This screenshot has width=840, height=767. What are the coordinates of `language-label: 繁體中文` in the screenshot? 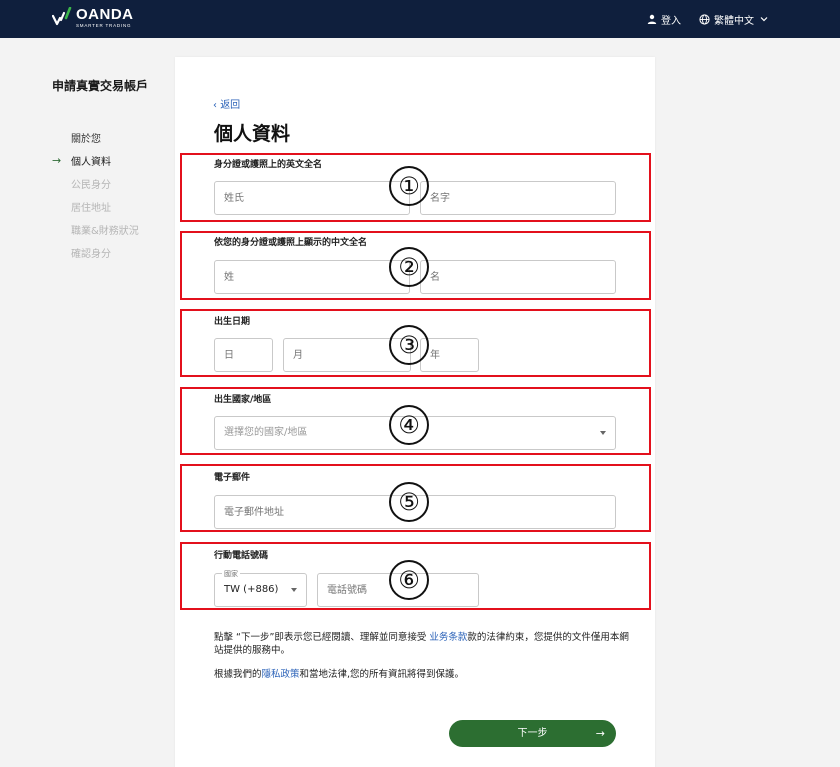 It's located at (734, 21).